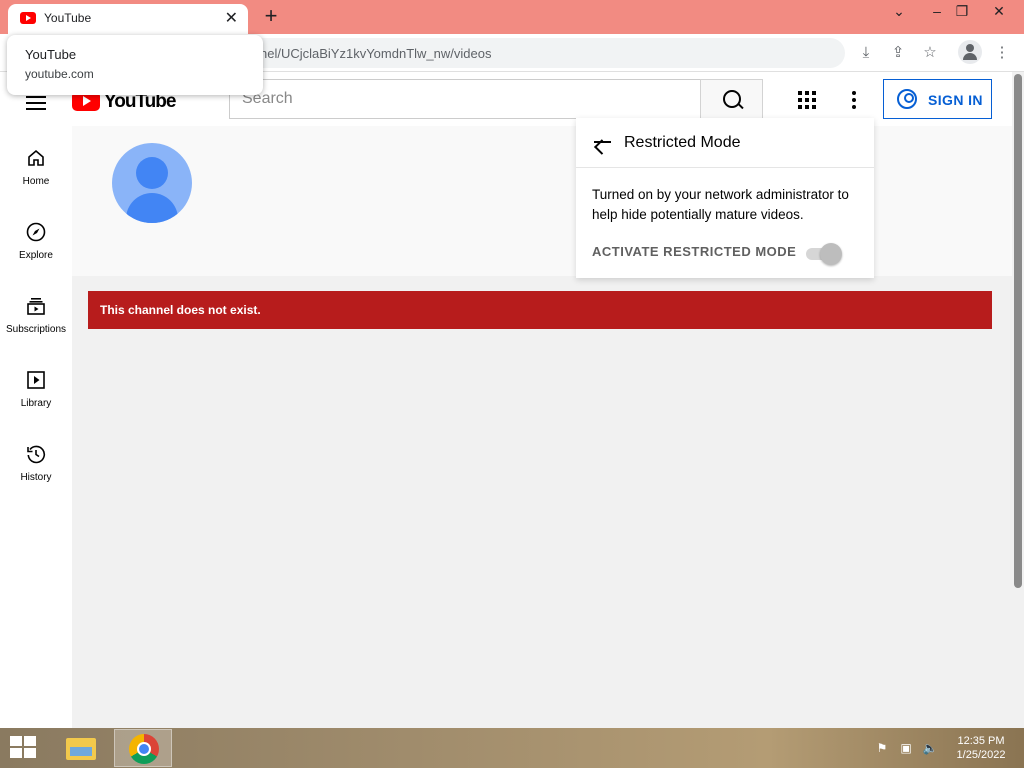  I want to click on restricted-mode-toggle, so click(824, 254).